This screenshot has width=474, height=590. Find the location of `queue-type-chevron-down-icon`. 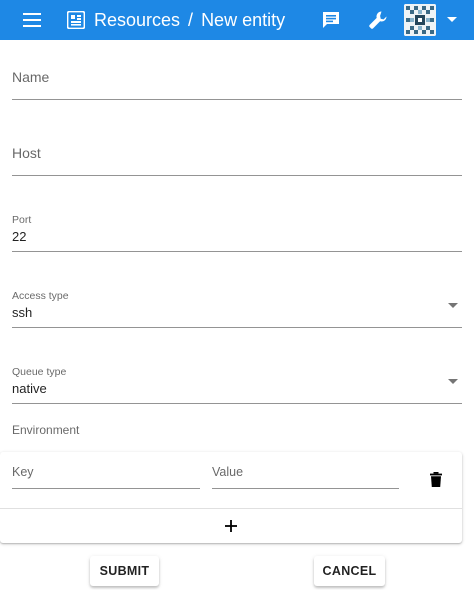

queue-type-chevron-down-icon is located at coordinates (453, 381).